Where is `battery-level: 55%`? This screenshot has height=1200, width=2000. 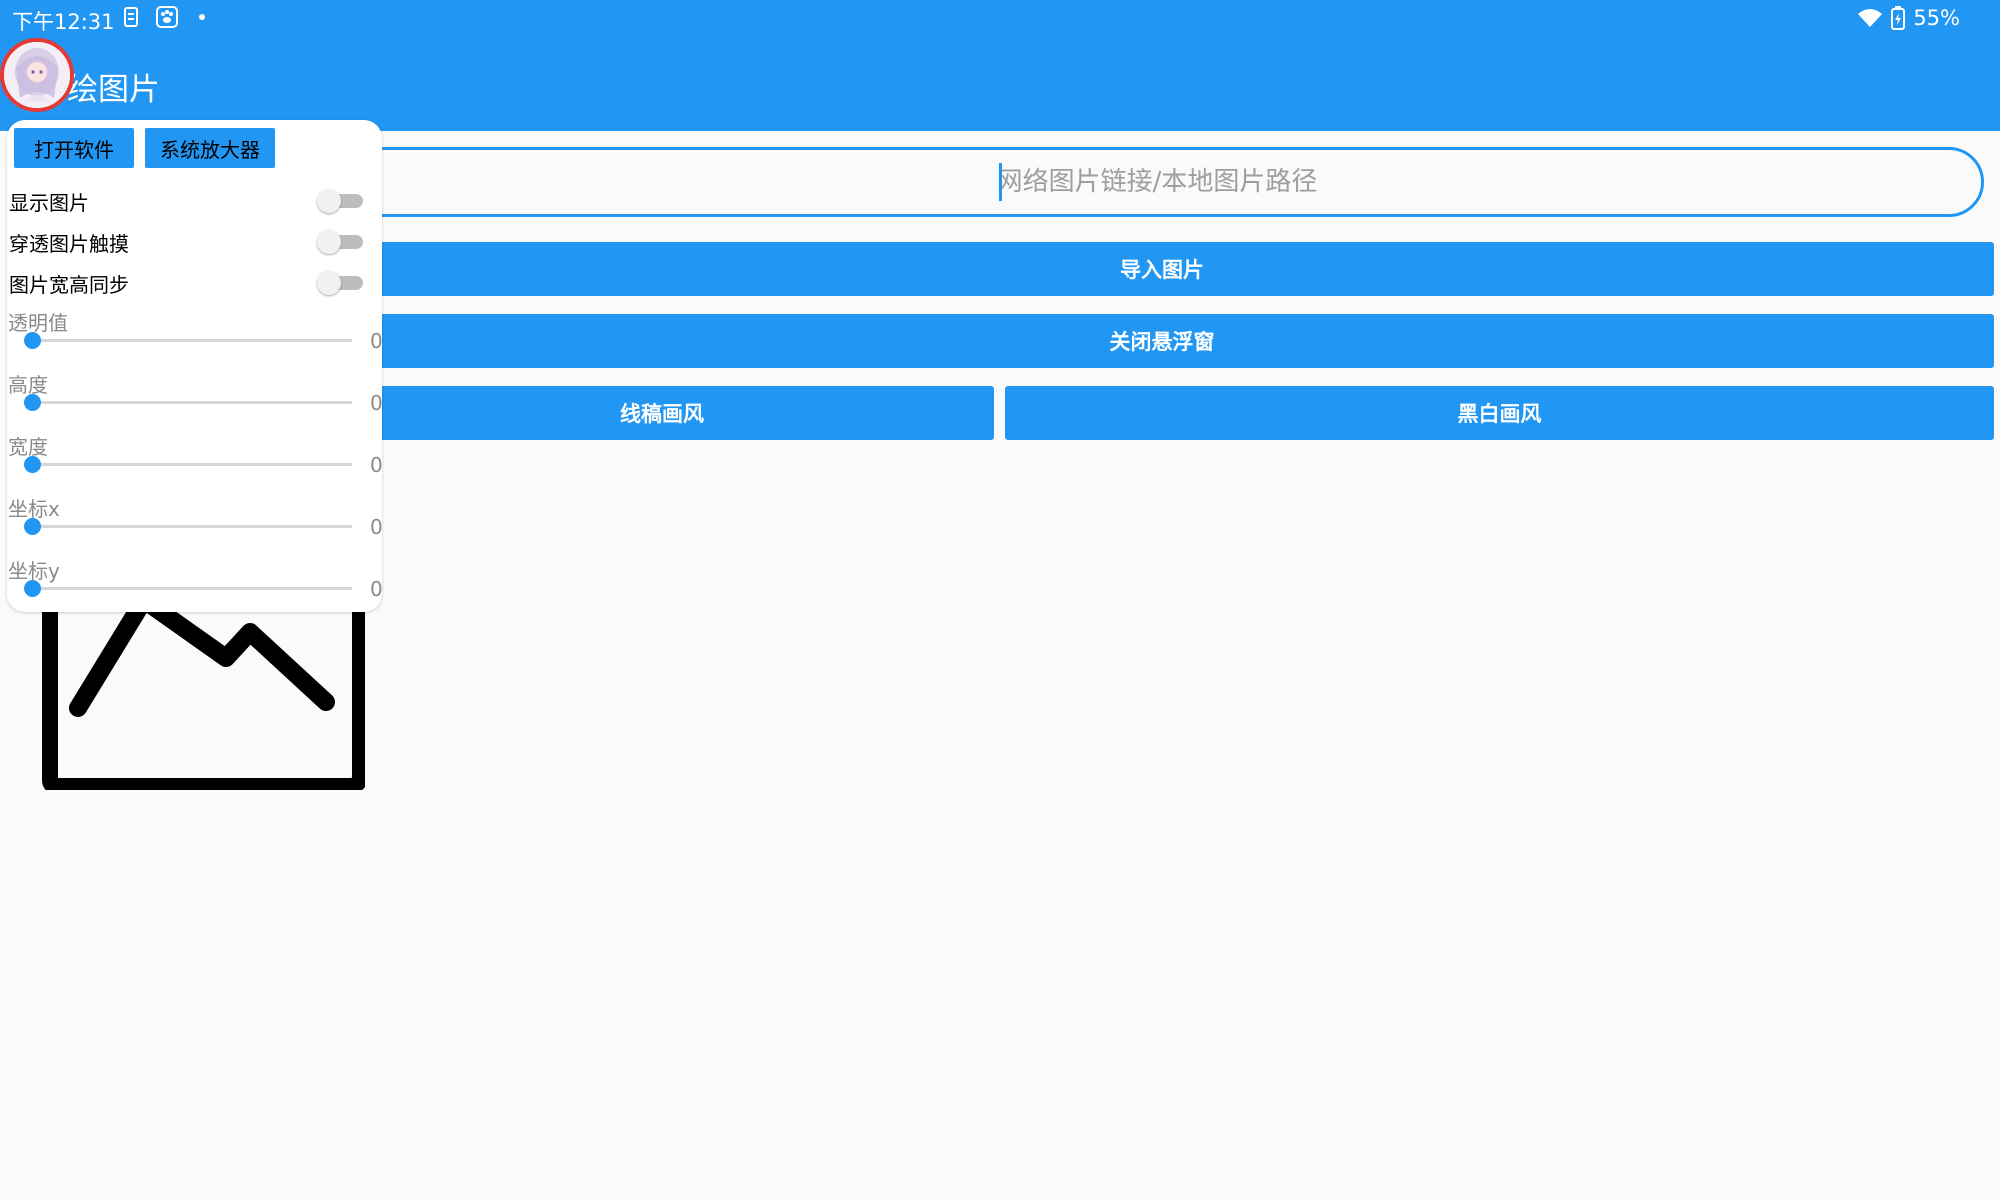 battery-level: 55% is located at coordinates (1936, 18).